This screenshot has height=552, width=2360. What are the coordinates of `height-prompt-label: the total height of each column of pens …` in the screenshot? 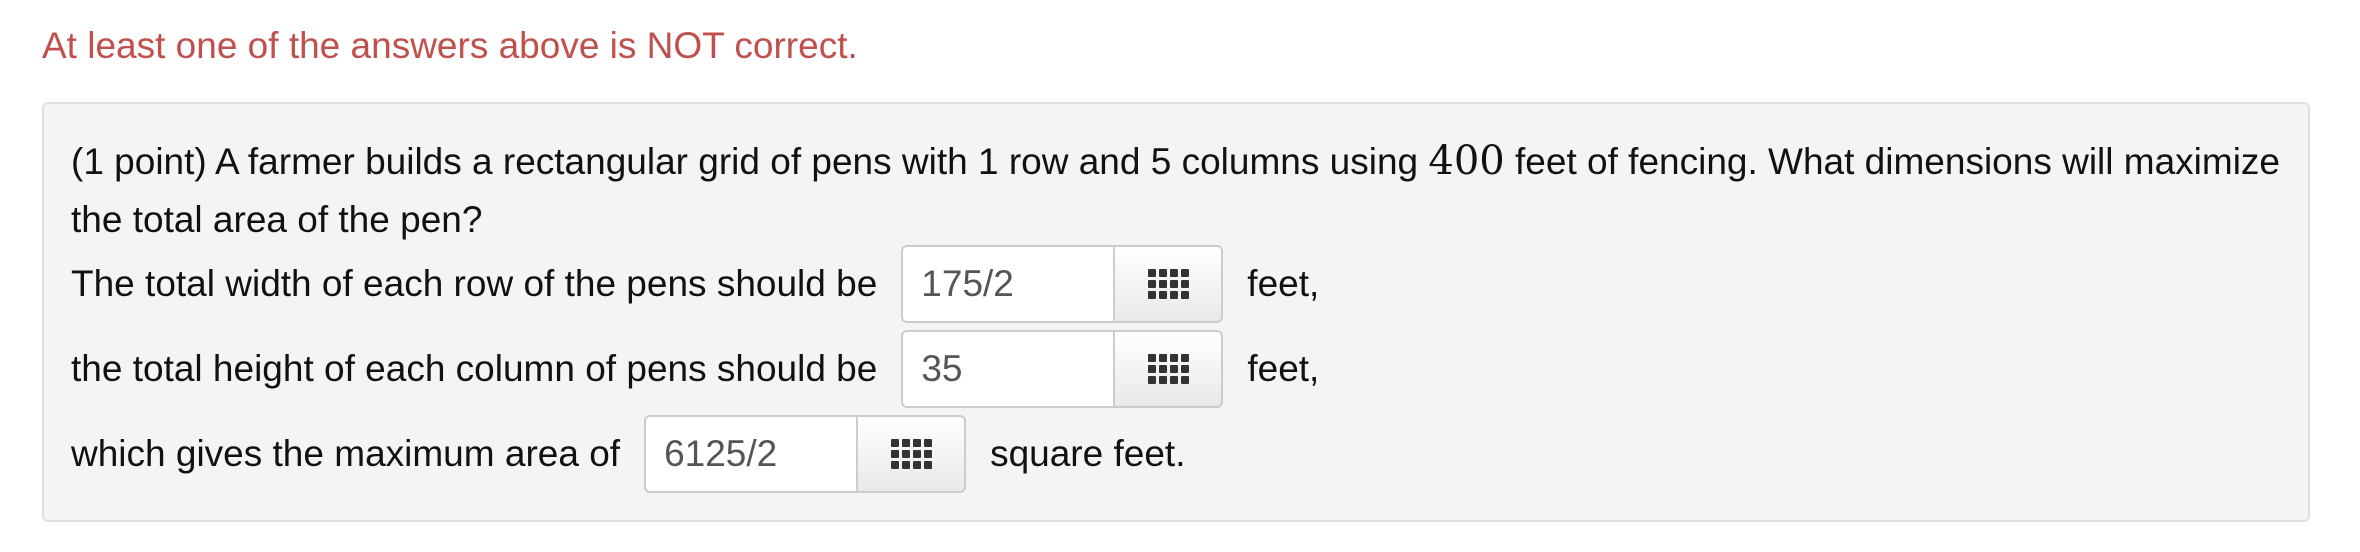 It's located at (474, 368).